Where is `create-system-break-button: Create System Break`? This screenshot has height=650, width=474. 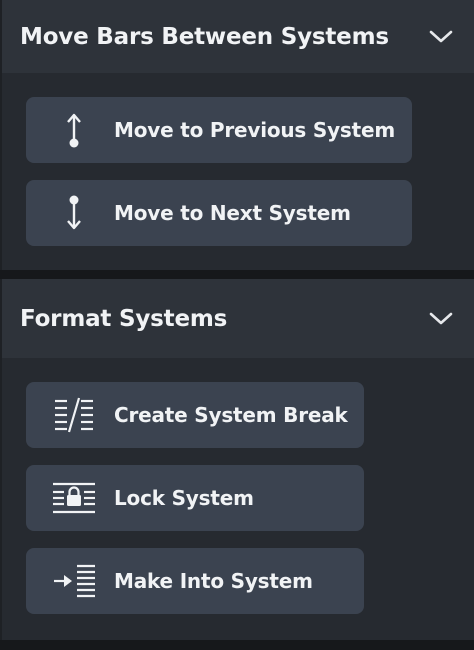
create-system-break-button: Create System Break is located at coordinates (195, 415).